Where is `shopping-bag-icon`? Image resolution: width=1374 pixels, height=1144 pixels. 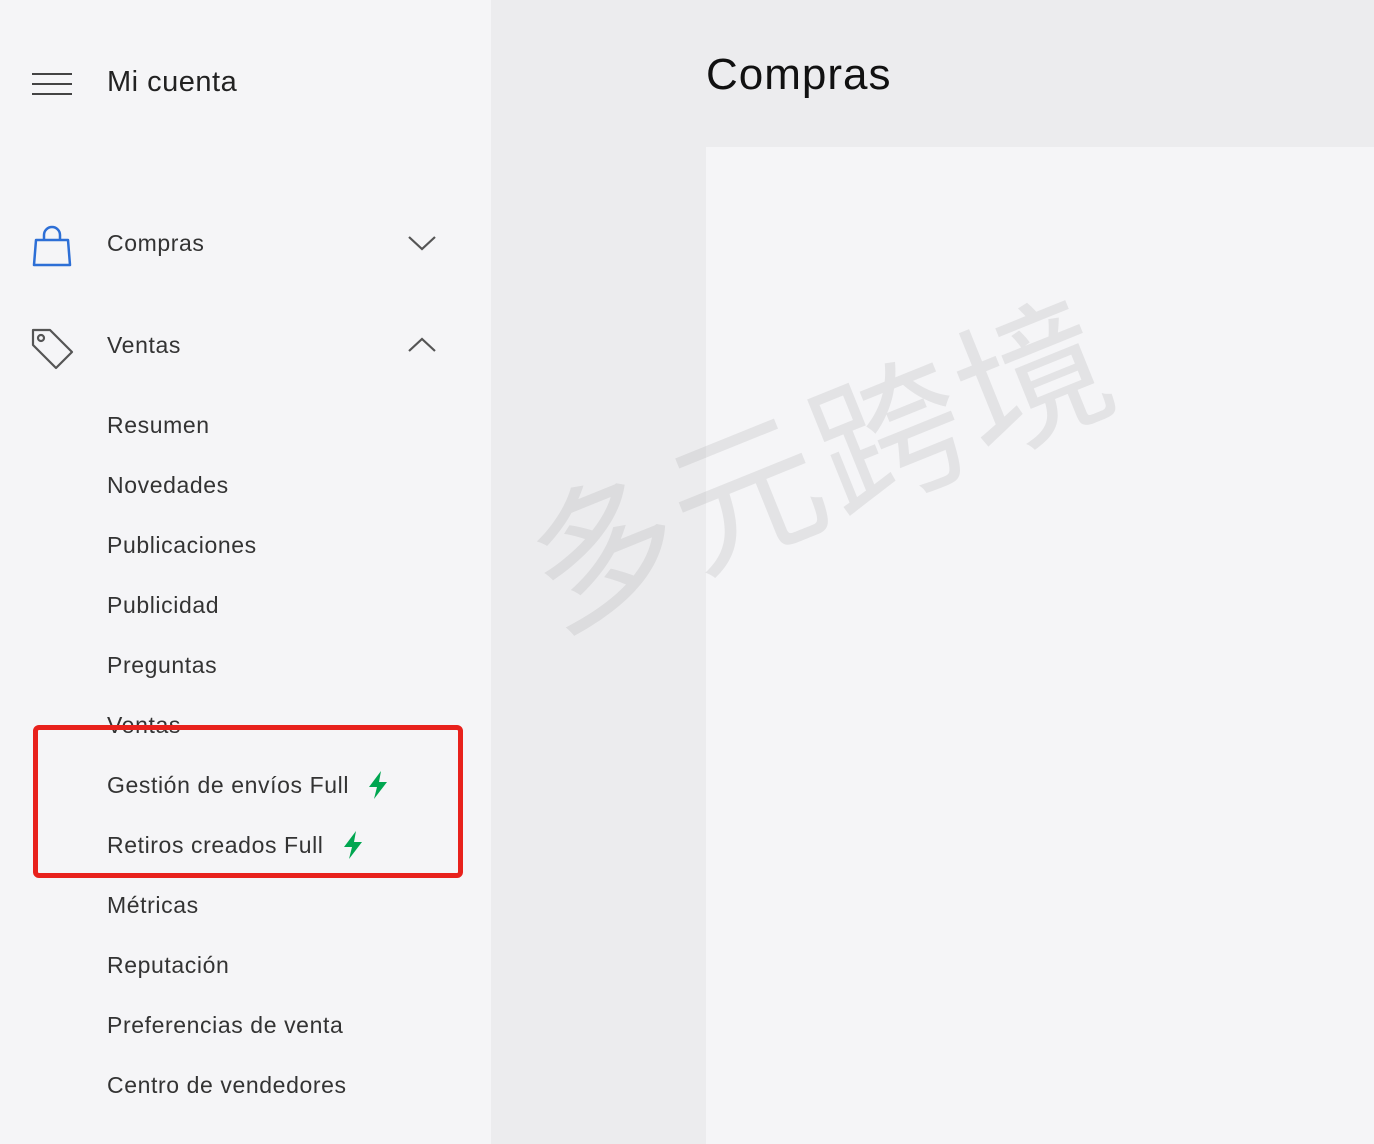
shopping-bag-icon is located at coordinates (52, 246).